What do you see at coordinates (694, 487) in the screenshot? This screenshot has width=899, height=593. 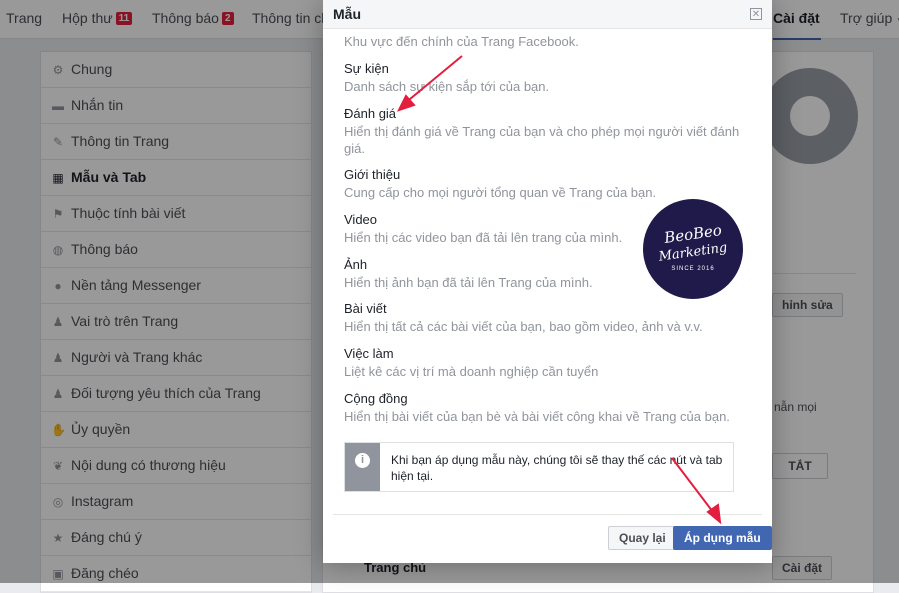 I see `arrow-to-apply` at bounding box center [694, 487].